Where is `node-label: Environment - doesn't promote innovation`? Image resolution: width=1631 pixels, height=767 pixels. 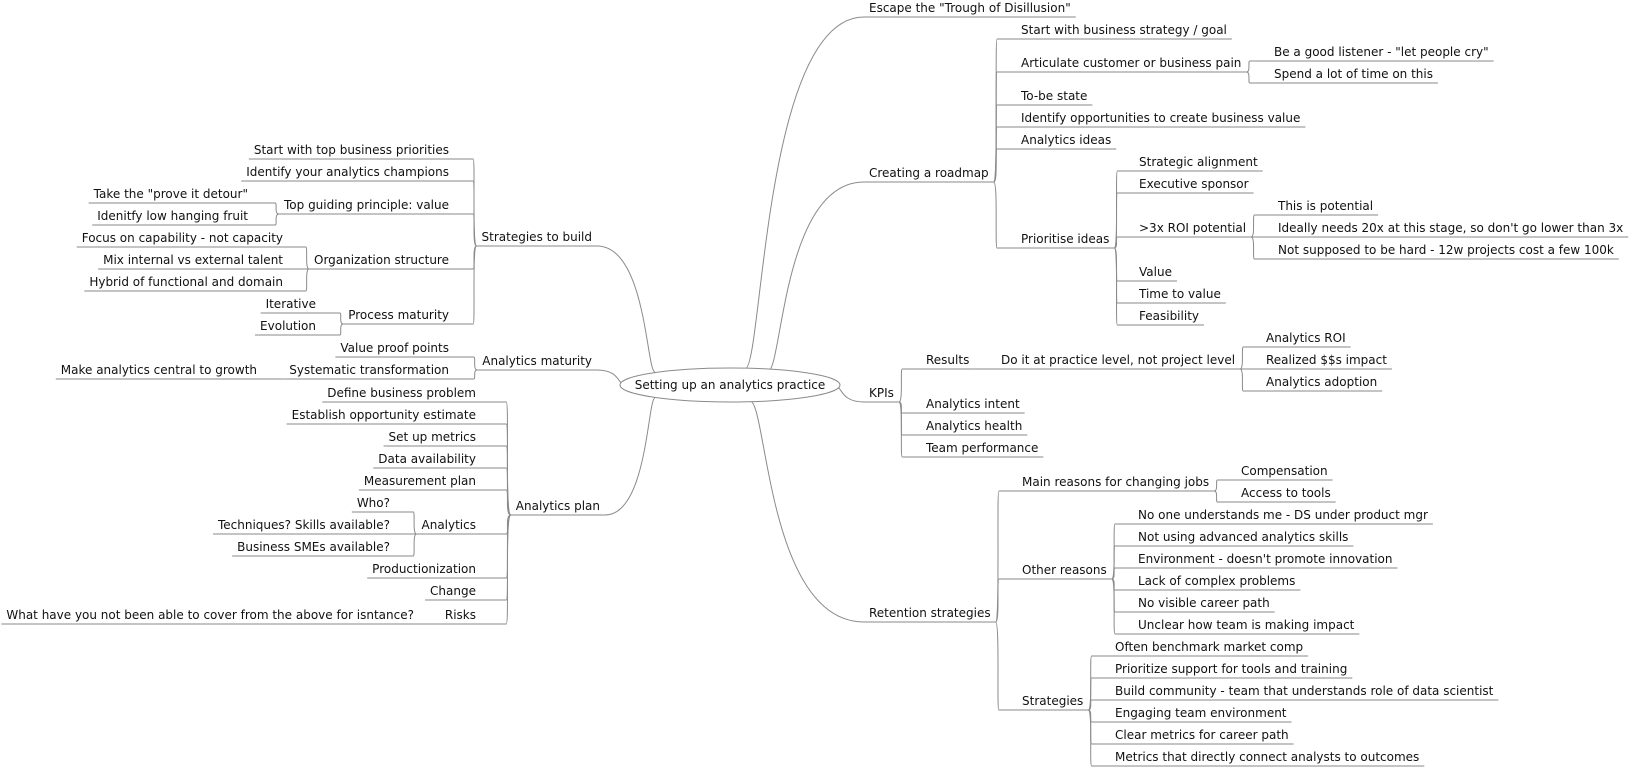
node-label: Environment - doesn't promote innovation is located at coordinates (1265, 559).